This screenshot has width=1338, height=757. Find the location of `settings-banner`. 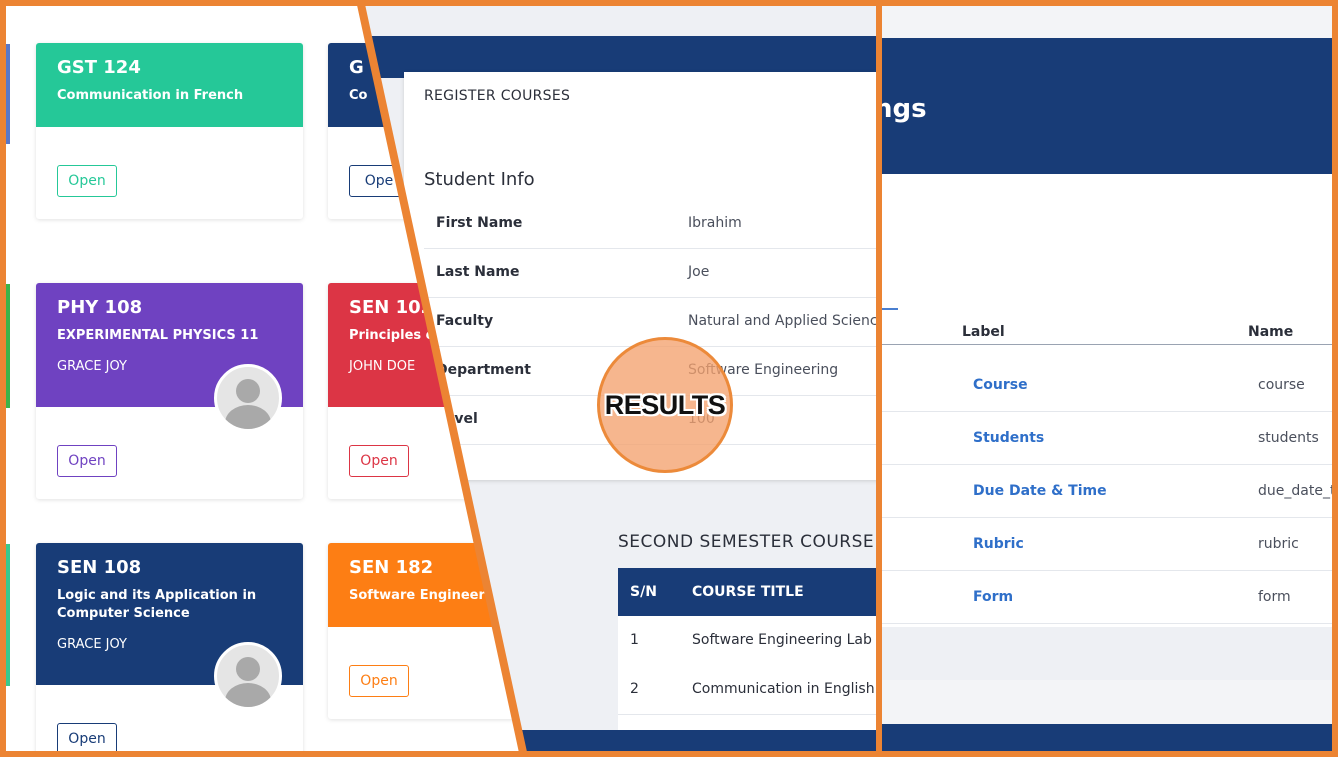

settings-banner is located at coordinates (1108, 106).